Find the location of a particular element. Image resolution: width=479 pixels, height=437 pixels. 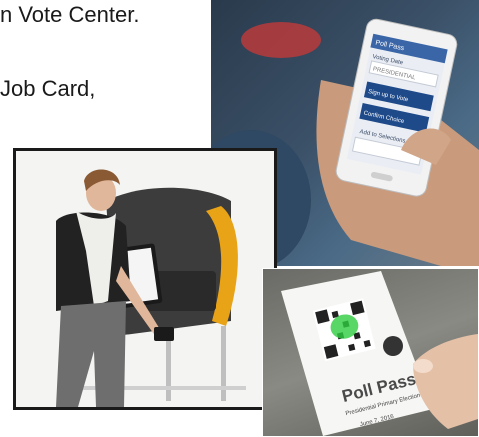

text-fragment-1: n Vote Center. is located at coordinates (70, 14).